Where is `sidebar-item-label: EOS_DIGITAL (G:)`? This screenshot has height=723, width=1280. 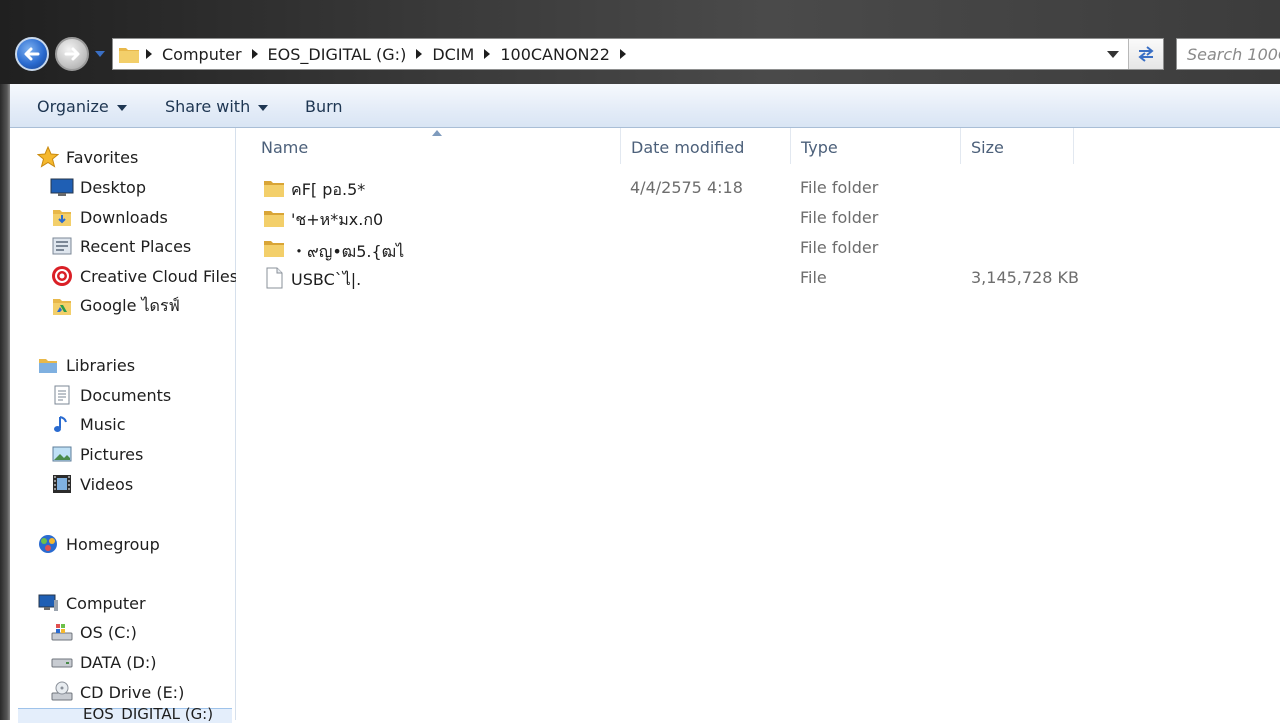 sidebar-item-label: EOS_DIGITAL (G:) is located at coordinates (148, 714).